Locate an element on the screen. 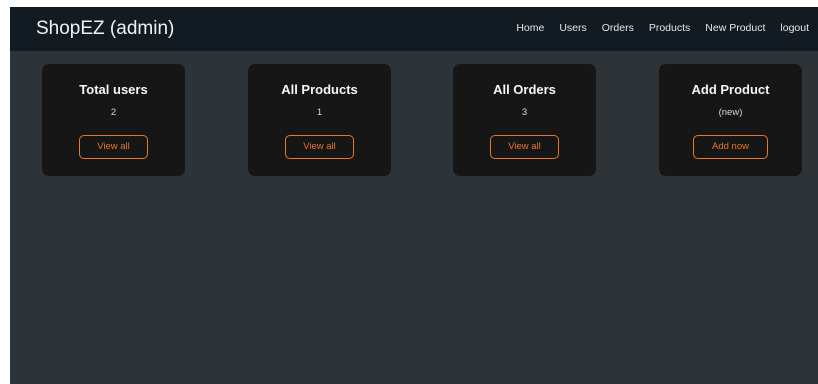 The height and width of the screenshot is (384, 818). card-title: Add Product is located at coordinates (730, 89).